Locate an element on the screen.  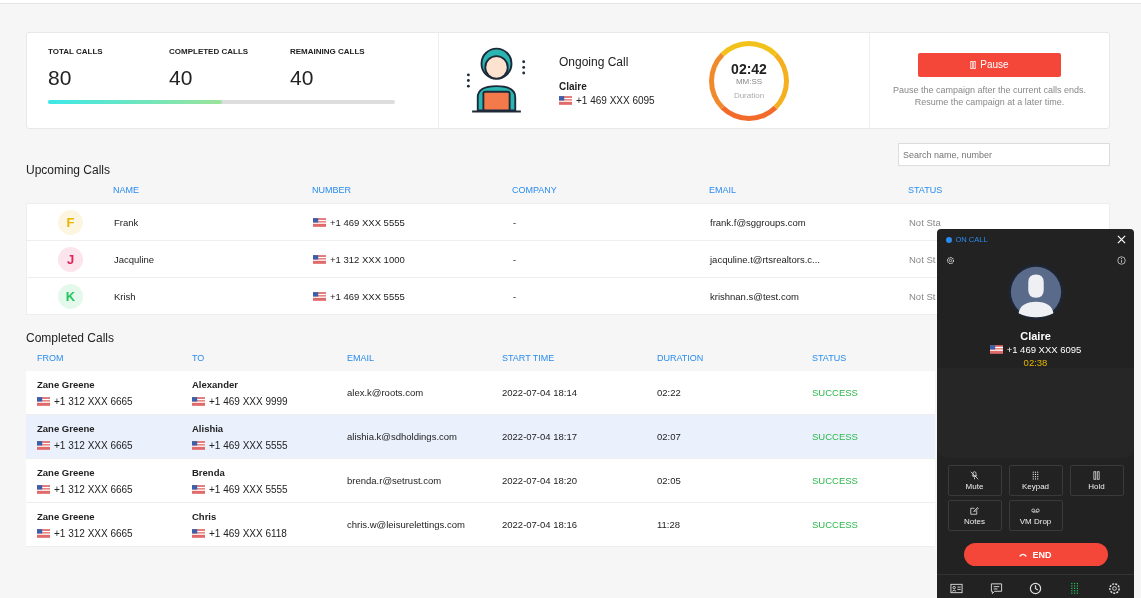
stat-label: TOTAL CALLS is located at coordinates (76, 51).